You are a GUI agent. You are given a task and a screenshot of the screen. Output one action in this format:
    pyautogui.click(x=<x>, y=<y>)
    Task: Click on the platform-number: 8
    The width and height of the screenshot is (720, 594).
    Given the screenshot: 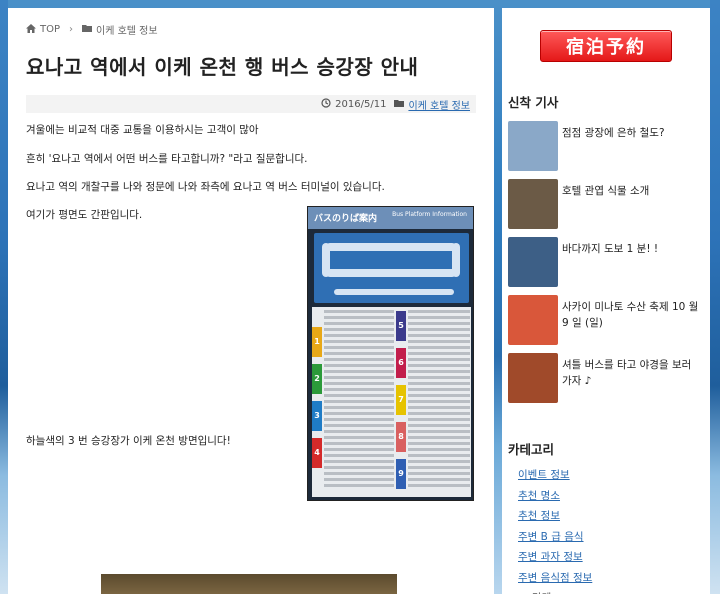 What is the action you would take?
    pyautogui.click(x=401, y=437)
    